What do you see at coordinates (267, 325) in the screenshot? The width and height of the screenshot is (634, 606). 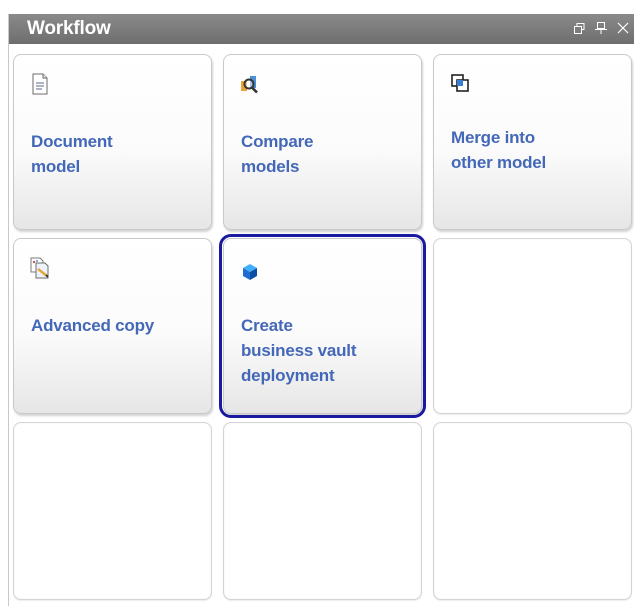 I see `label-line: Create` at bounding box center [267, 325].